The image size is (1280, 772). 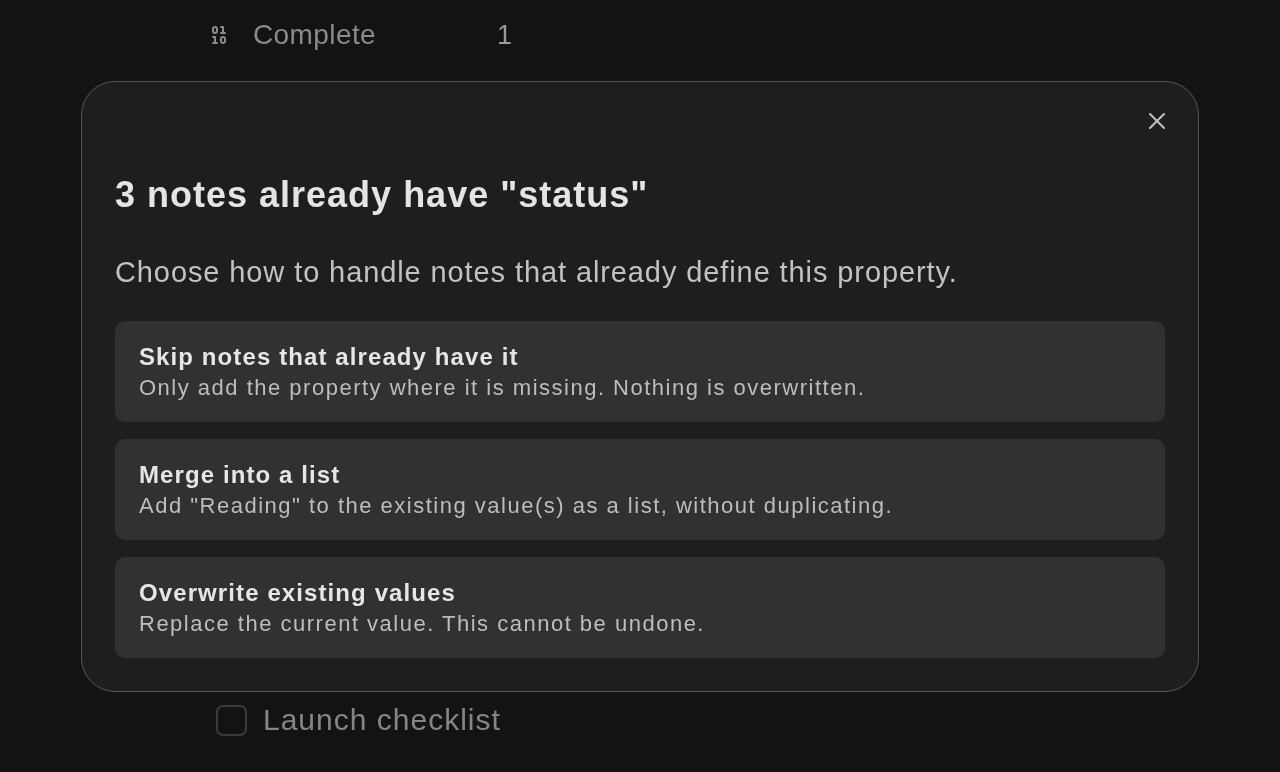 I want to click on property-name: Complete, so click(x=315, y=35).